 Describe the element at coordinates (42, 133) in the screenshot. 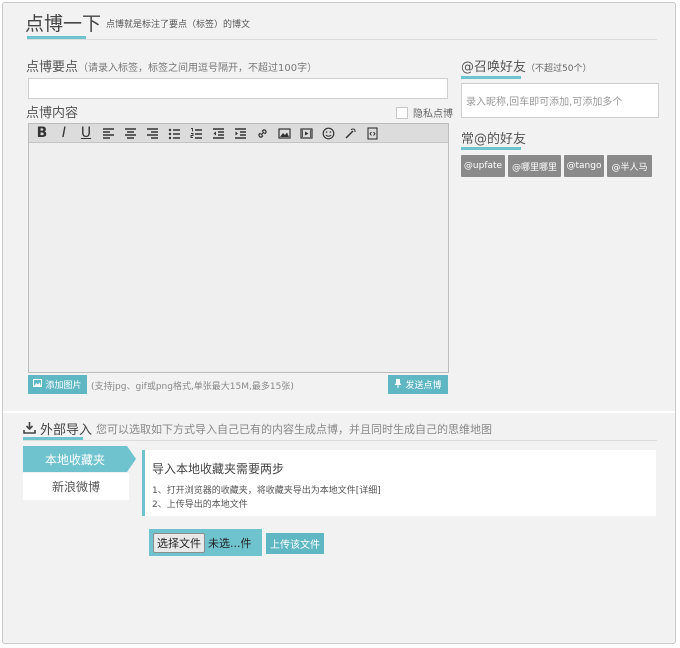

I see `bold-icon: B` at that location.